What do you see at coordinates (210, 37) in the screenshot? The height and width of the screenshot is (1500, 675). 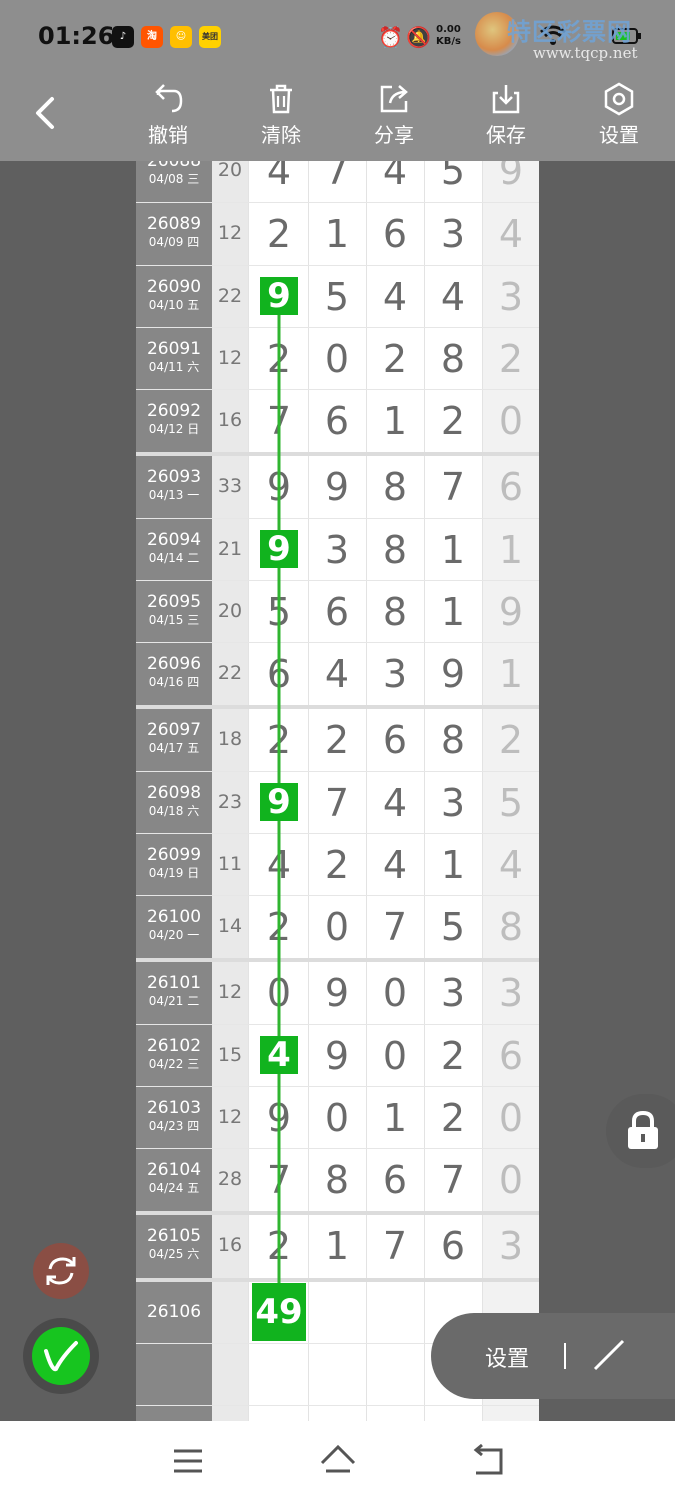 I see `meituan-icon: 美团` at bounding box center [210, 37].